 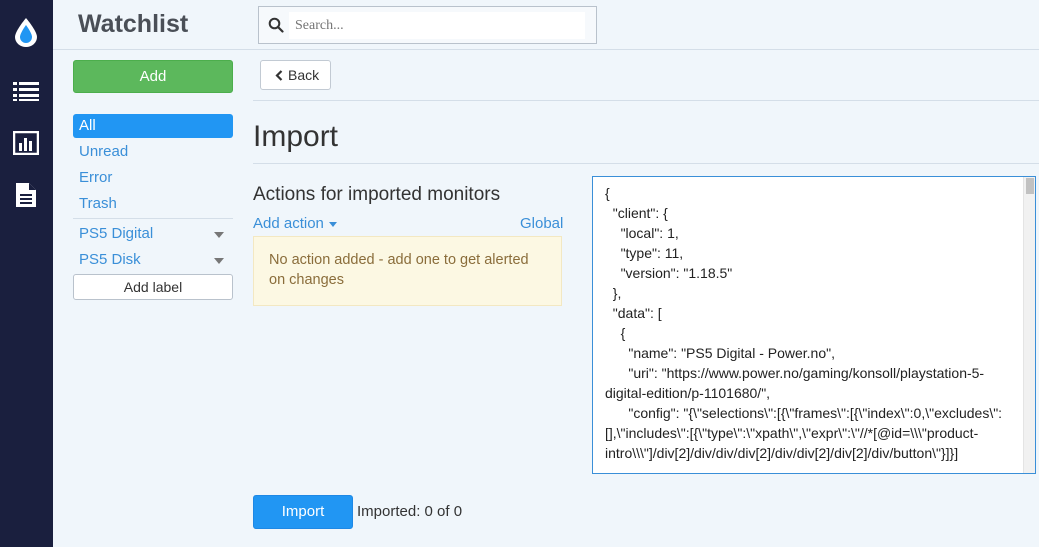 What do you see at coordinates (116, 233) in the screenshot?
I see `sidebar-label-text: PS5 Digital` at bounding box center [116, 233].